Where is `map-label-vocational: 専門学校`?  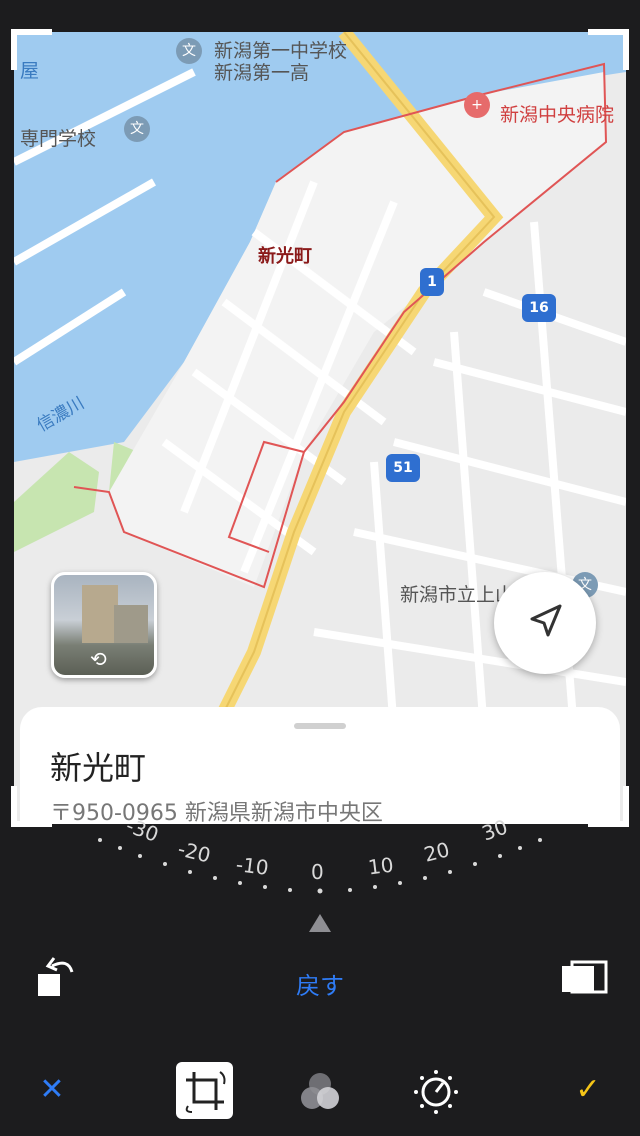 map-label-vocational: 専門学校 is located at coordinates (58, 139).